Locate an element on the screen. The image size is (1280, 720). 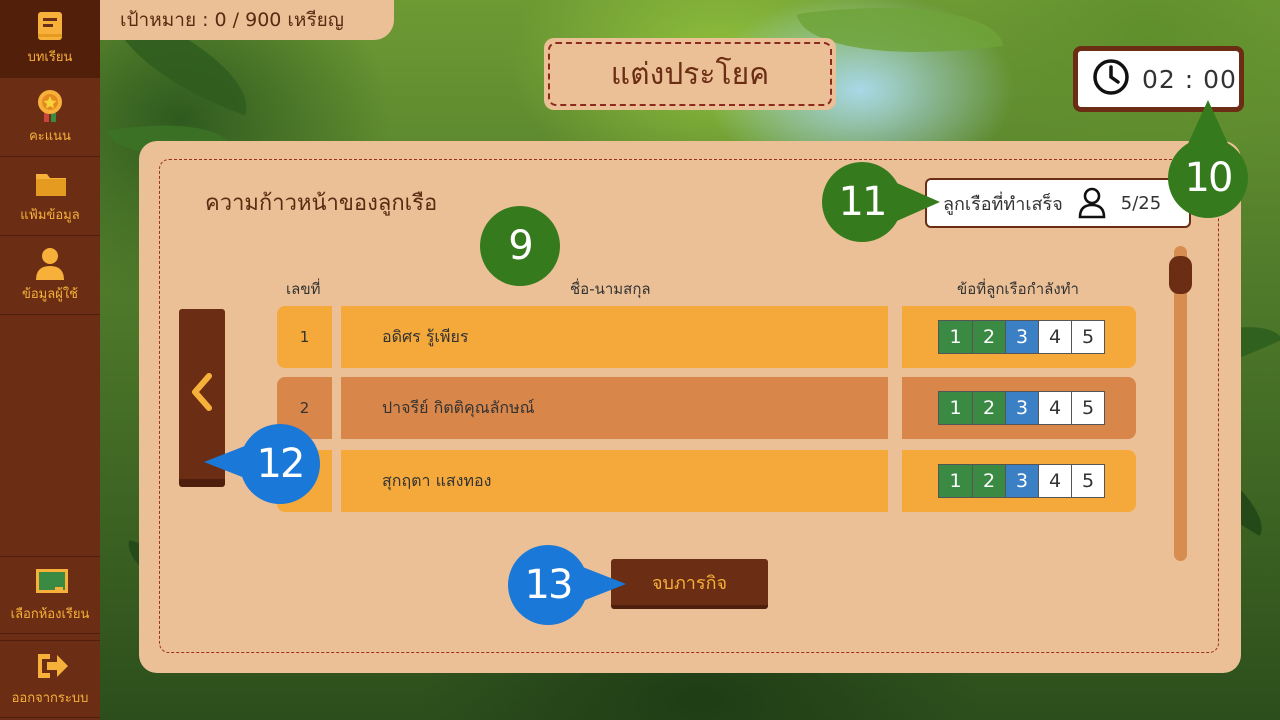
column-header-progress: ข้อที่ลูกเรือกำลังทำ is located at coordinates (1018, 289).